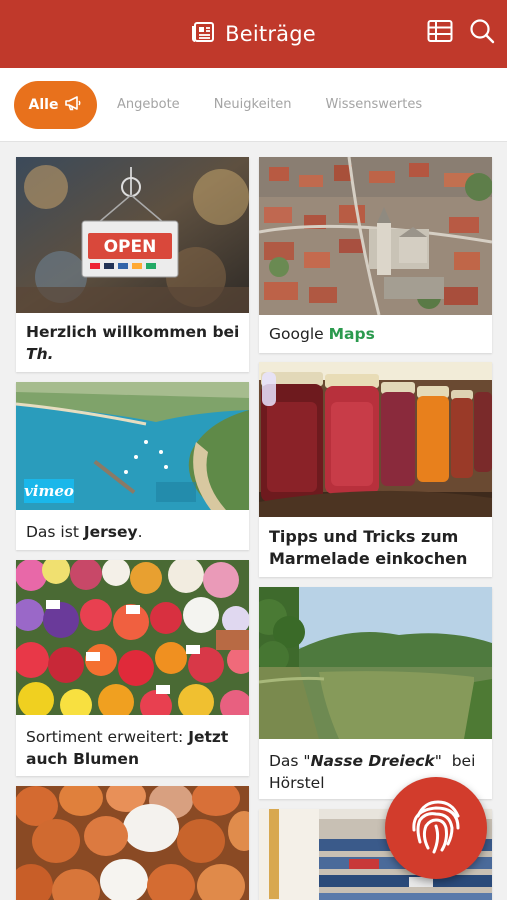 The image size is (507, 900). What do you see at coordinates (84, 532) in the screenshot?
I see `post-title: Das ist Jersey.` at bounding box center [84, 532].